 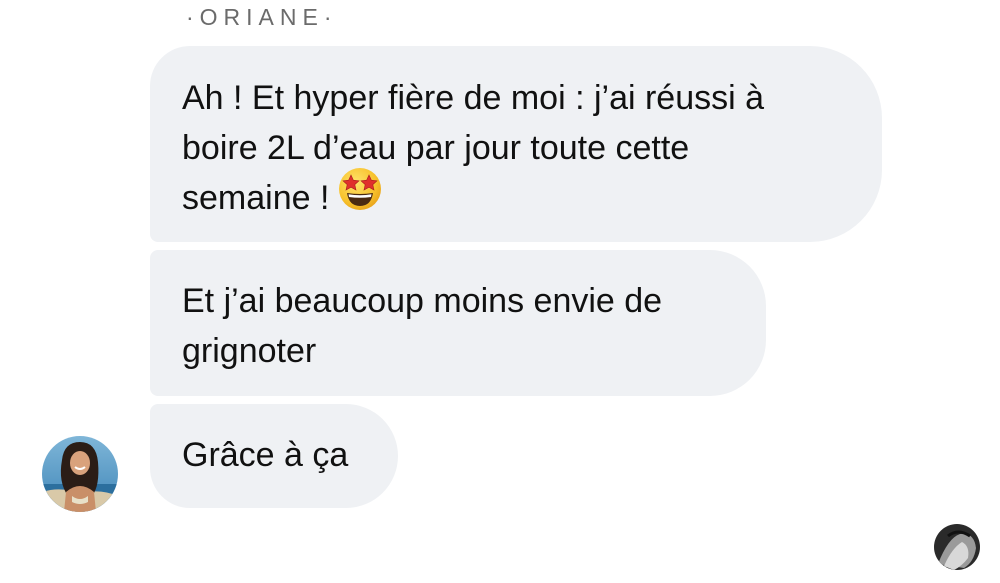 What do you see at coordinates (422, 301) in the screenshot?
I see `message-text-line: Et j’ai beaucoup moins envie de` at bounding box center [422, 301].